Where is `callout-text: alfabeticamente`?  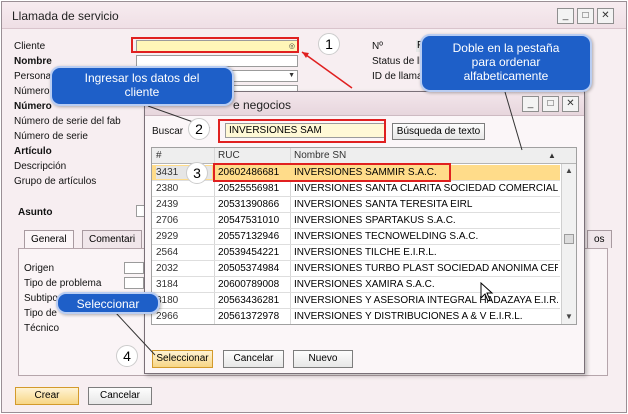
callout-text: alfabeticamente is located at coordinates (506, 76).